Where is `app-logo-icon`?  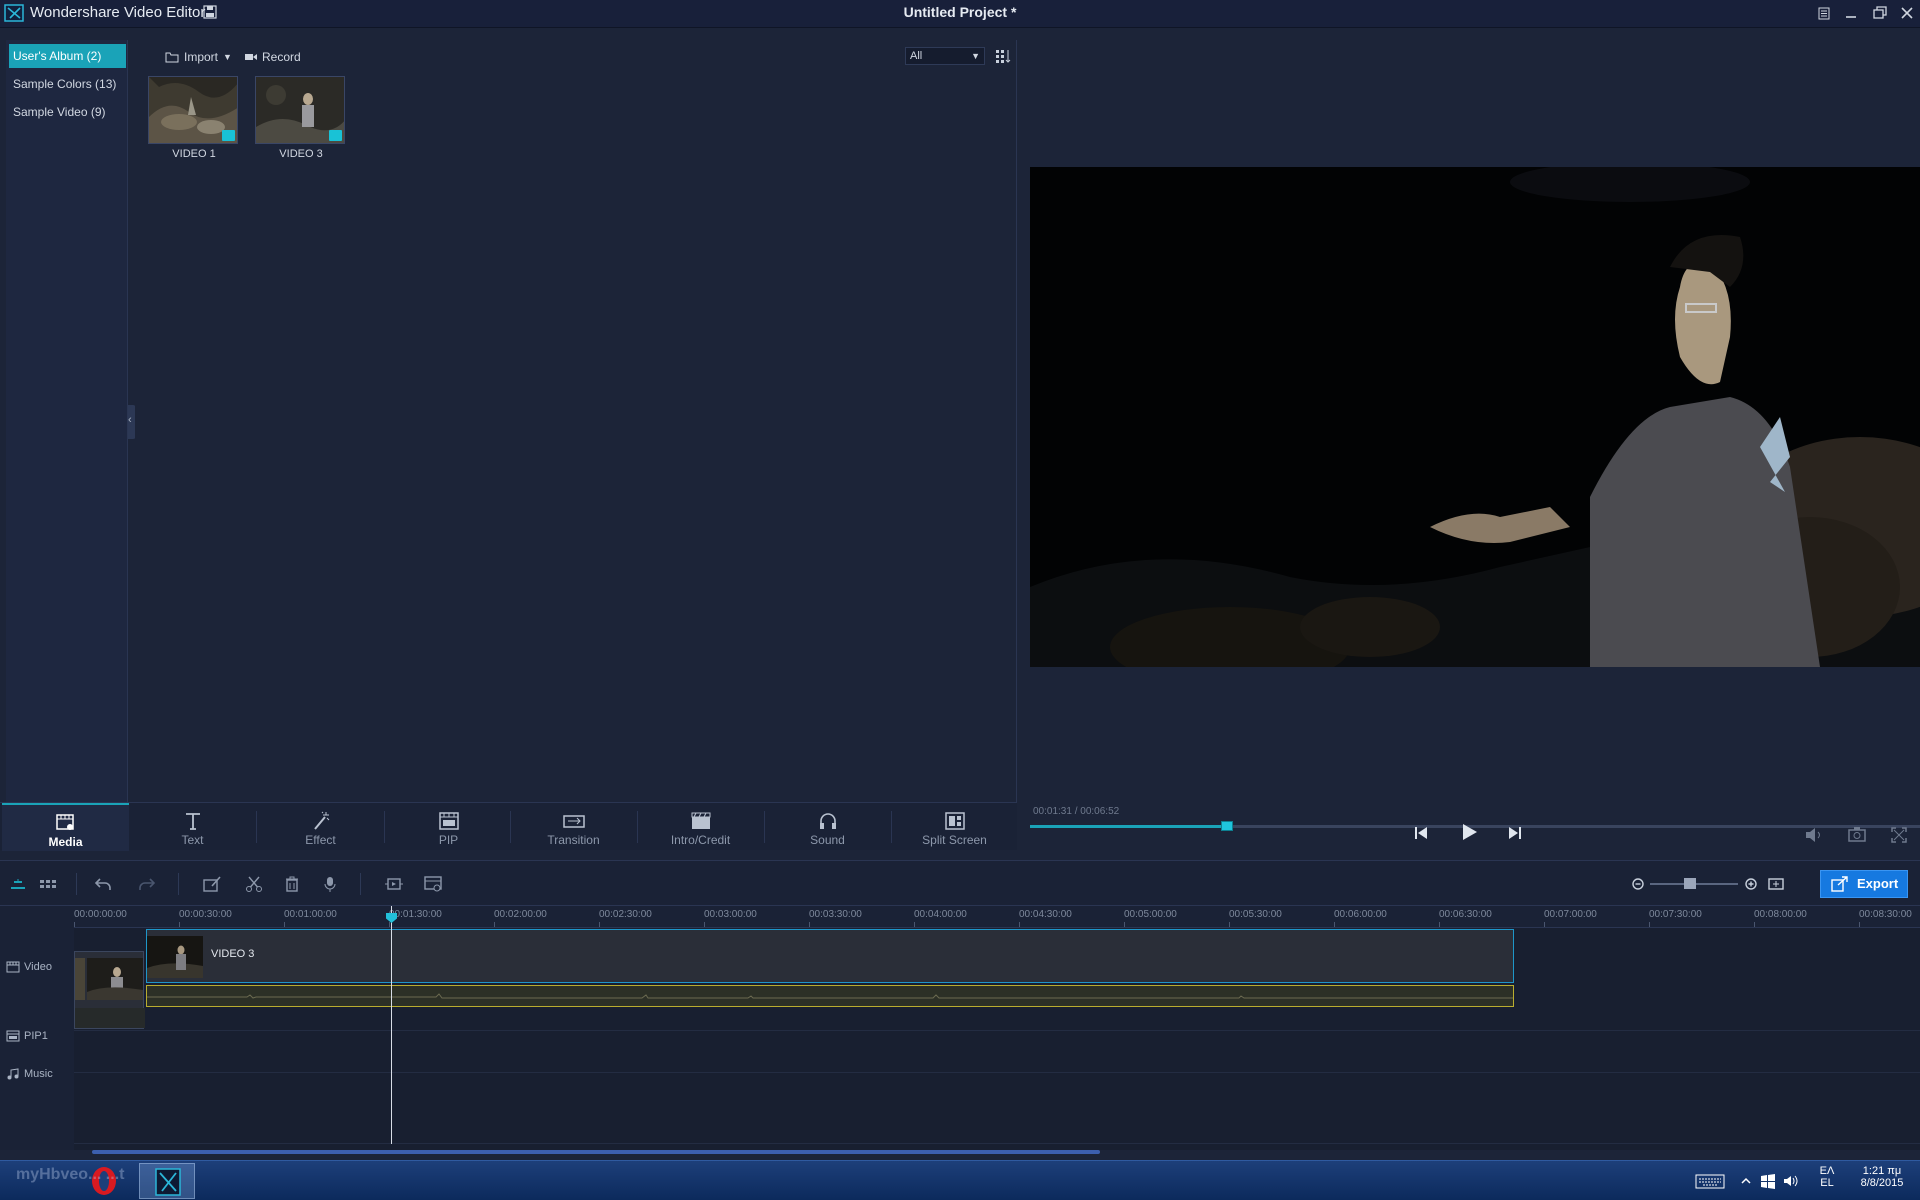
app-logo-icon is located at coordinates (14, 13).